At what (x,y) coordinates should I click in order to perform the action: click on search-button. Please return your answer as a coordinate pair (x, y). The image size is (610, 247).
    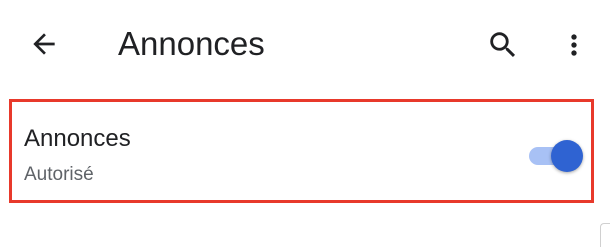
    Looking at the image, I should click on (503, 45).